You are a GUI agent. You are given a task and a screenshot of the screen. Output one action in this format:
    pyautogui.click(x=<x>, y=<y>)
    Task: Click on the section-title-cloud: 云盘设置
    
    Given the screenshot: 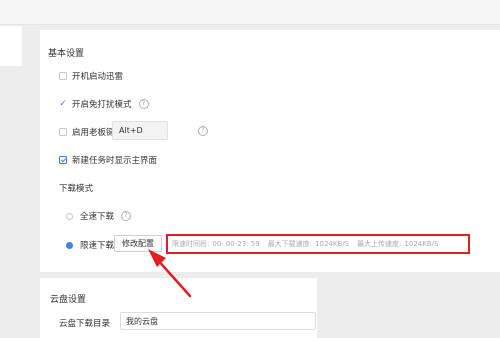 What is the action you would take?
    pyautogui.click(x=68, y=300)
    